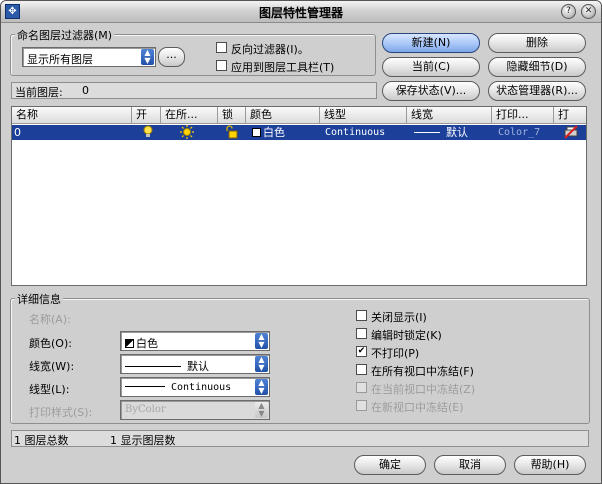 The width and height of the screenshot is (602, 484). Describe the element at coordinates (365, 132) in the screenshot. I see `layer-linetype: Continuous` at that location.